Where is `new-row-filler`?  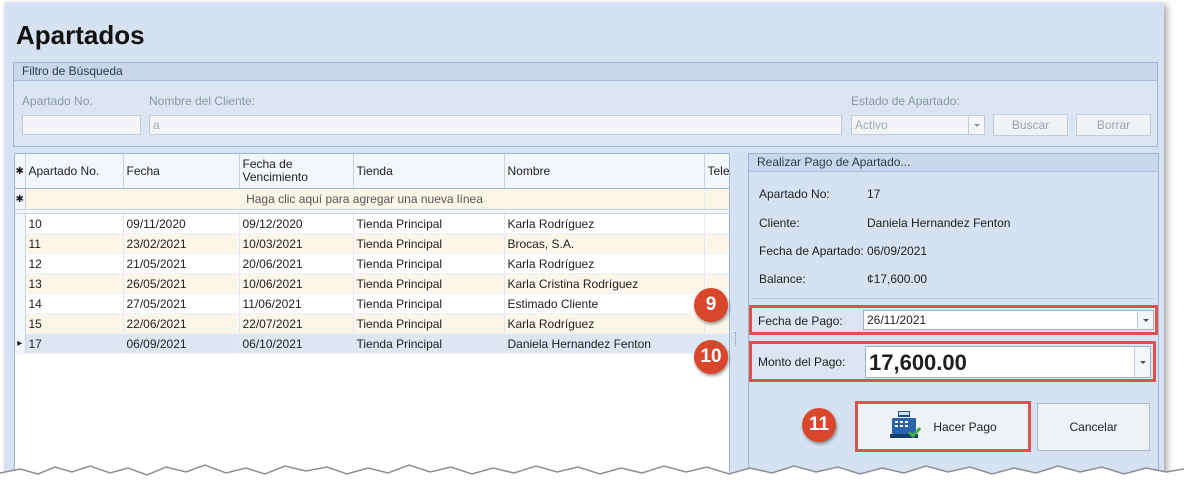
new-row-filler is located at coordinates (716, 199).